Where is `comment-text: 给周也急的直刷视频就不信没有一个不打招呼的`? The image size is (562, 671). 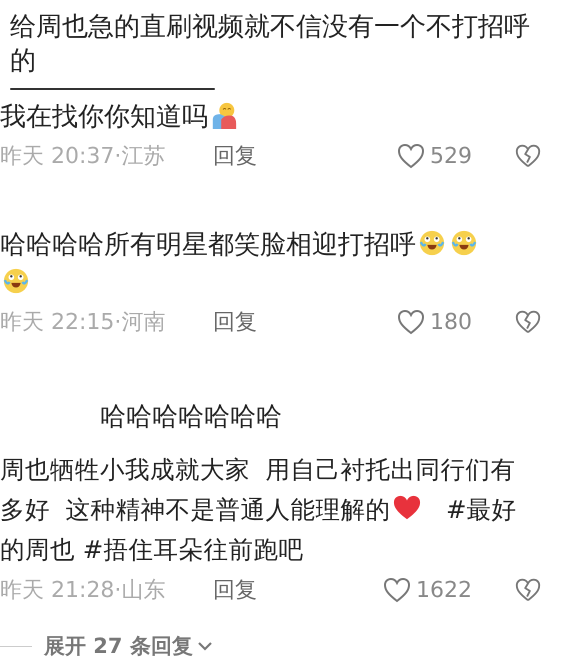
comment-text: 给周也急的直刷视频就不信没有一个不打招呼的 is located at coordinates (270, 44).